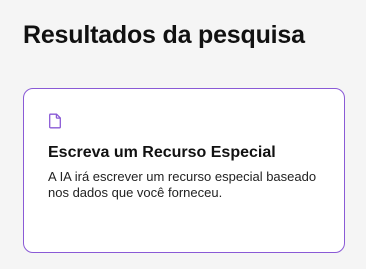 The image size is (366, 269). What do you see at coordinates (164, 35) in the screenshot?
I see `page-title: Resultados da pesquisa` at bounding box center [164, 35].